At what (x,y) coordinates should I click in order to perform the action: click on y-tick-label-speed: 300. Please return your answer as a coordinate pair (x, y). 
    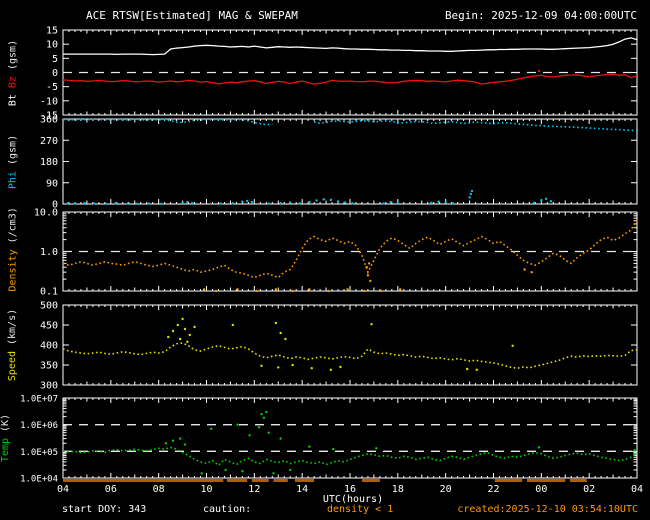
    Looking at the image, I should click on (49, 386).